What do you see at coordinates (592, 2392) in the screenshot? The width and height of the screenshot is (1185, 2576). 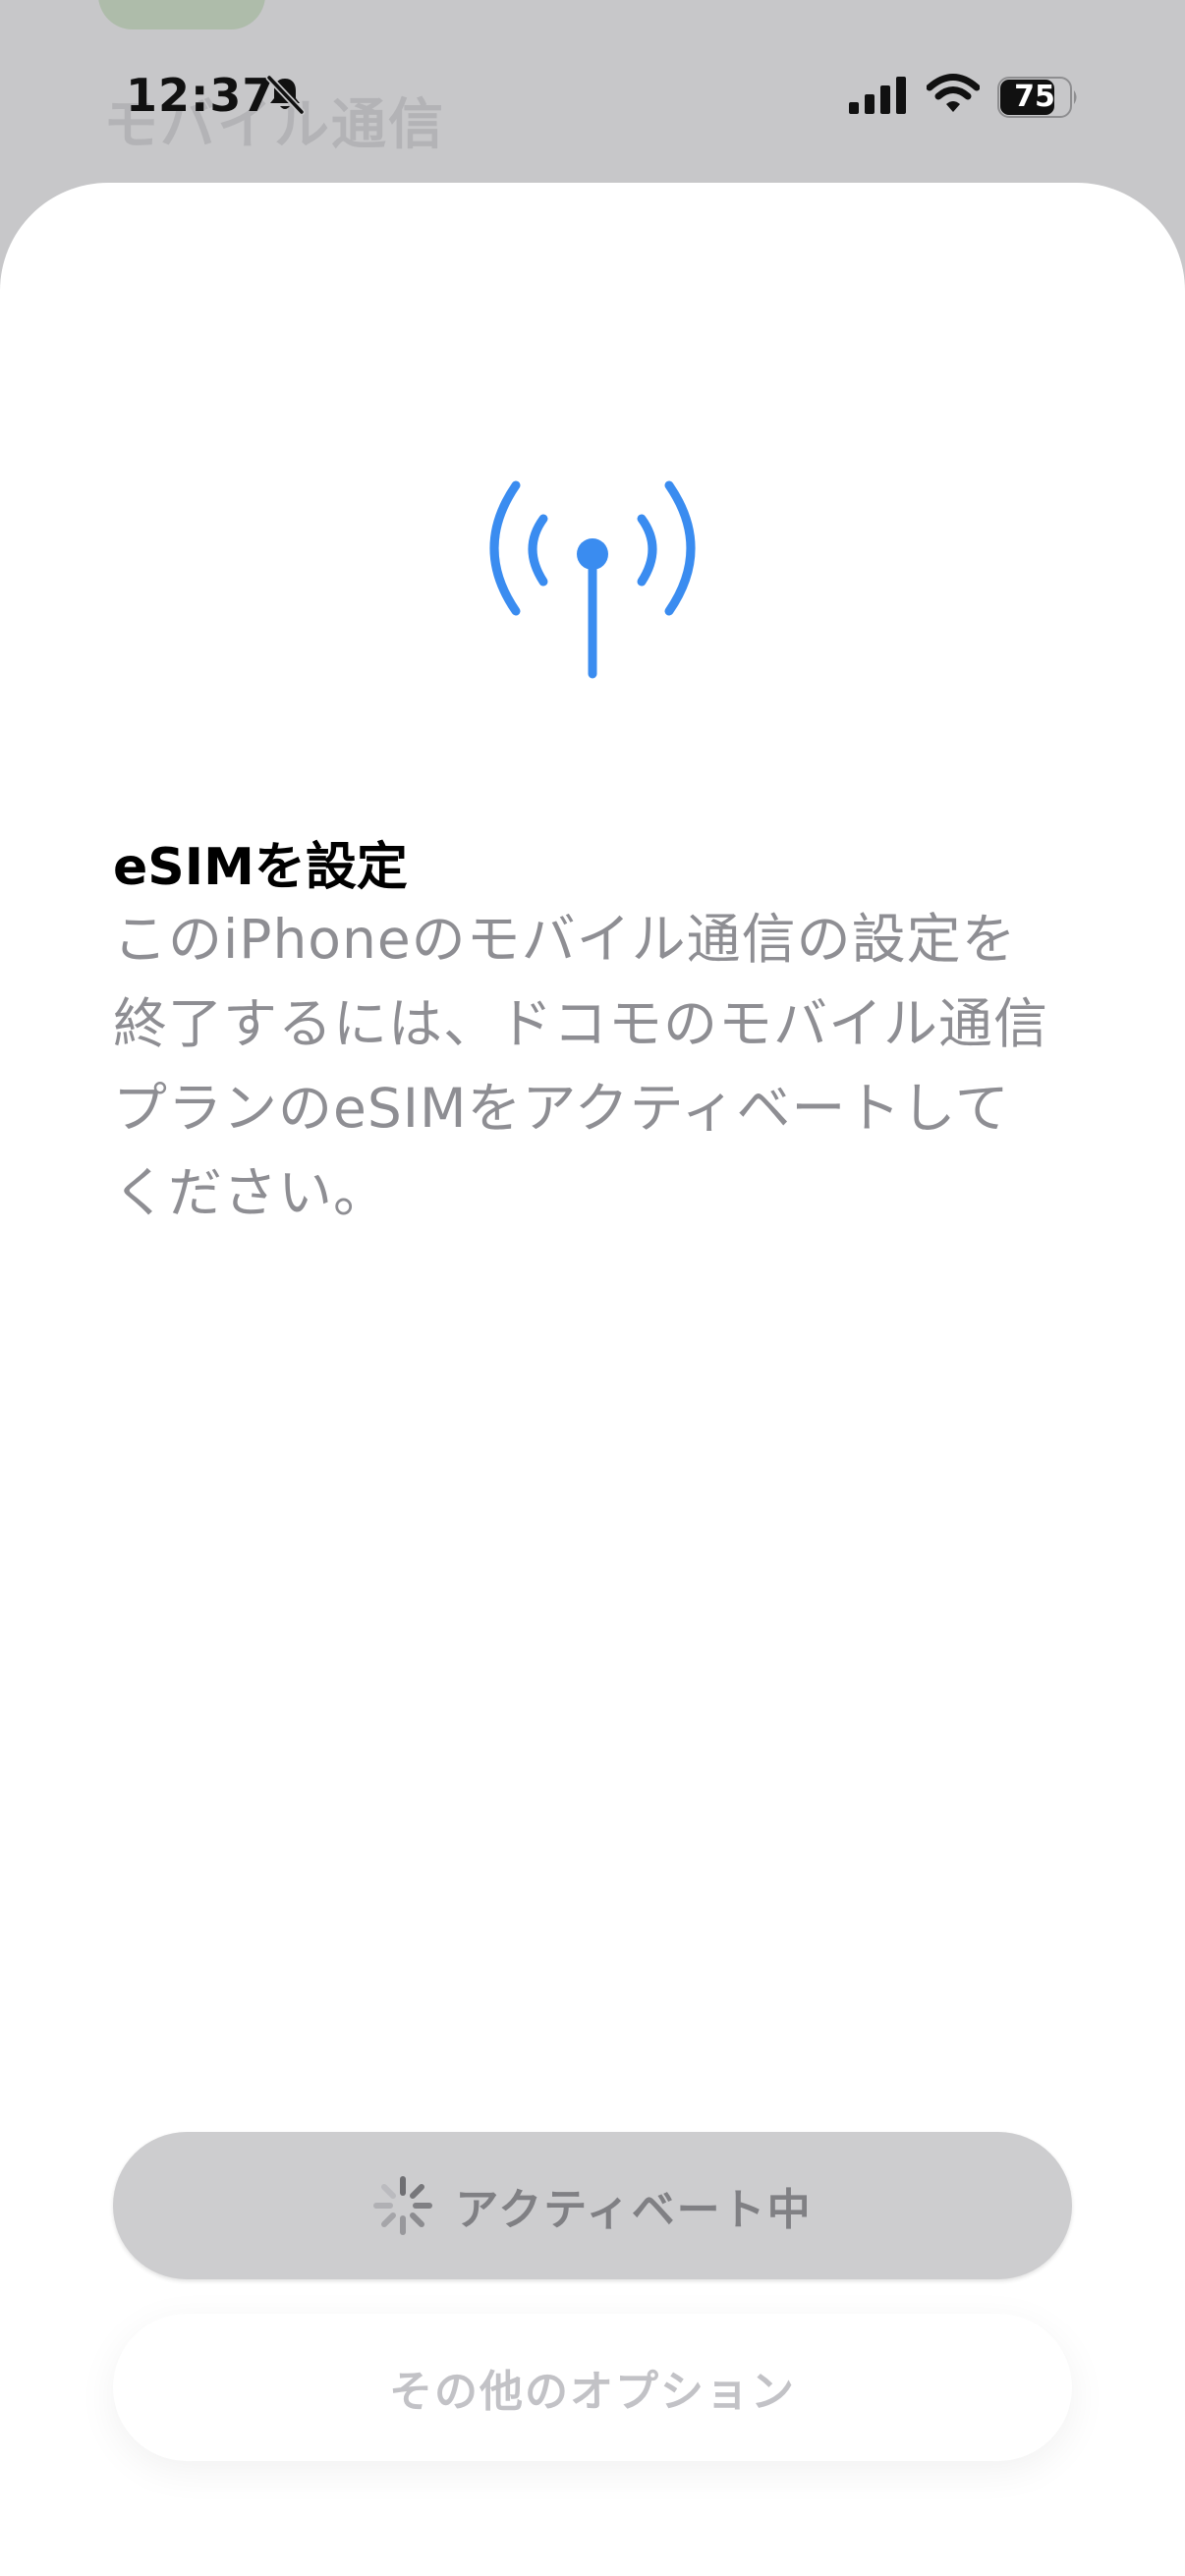 I see `other-options-label: その他のオプション` at bounding box center [592, 2392].